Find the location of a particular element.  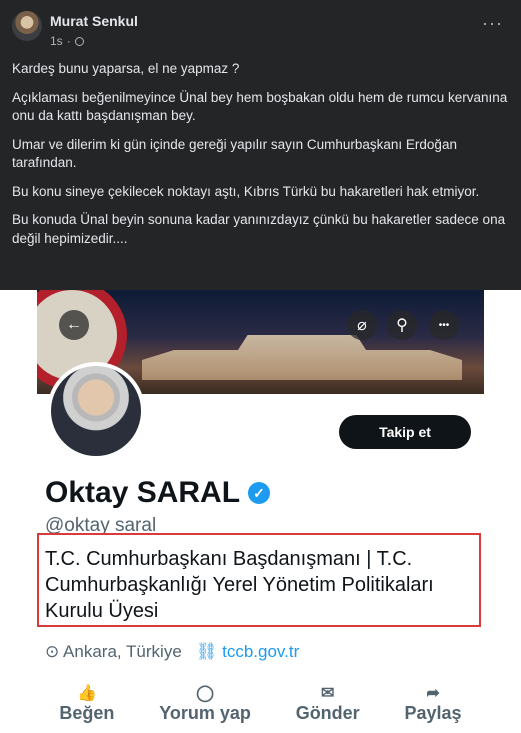

mute-icon: ⌀ is located at coordinates (362, 325).